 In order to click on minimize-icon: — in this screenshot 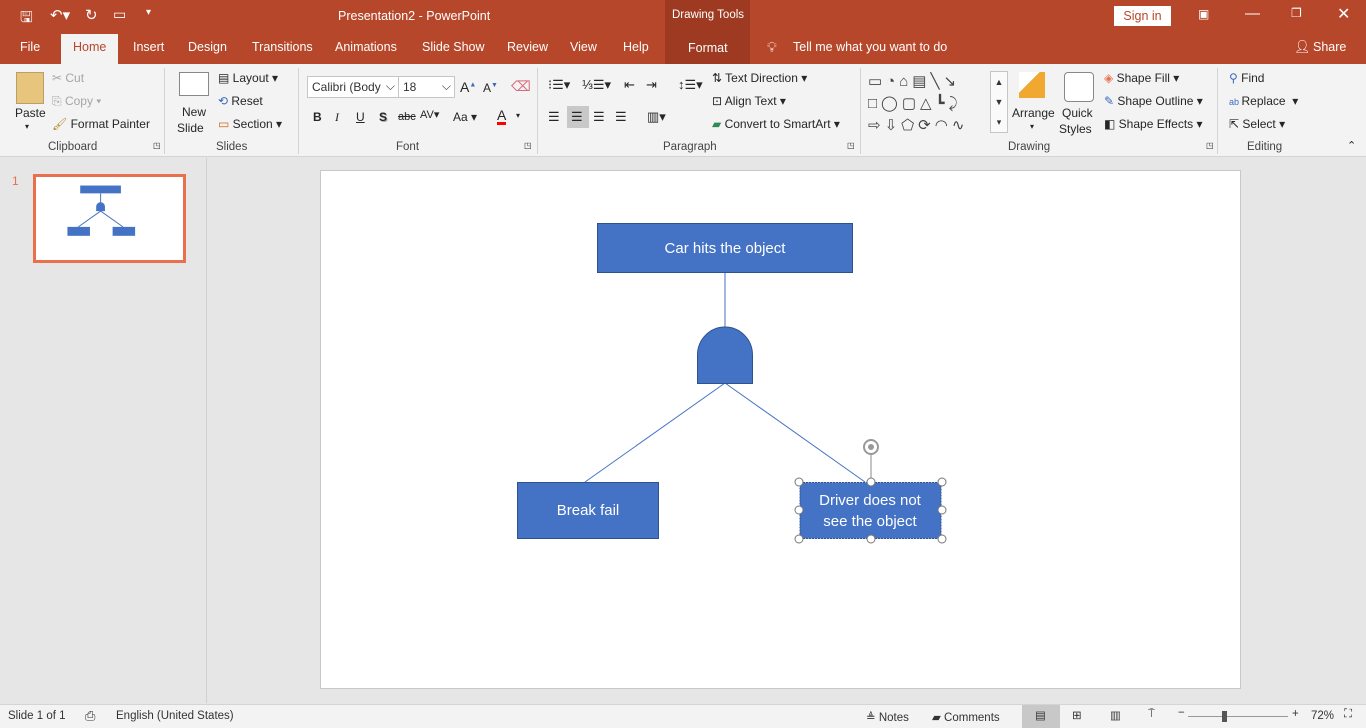, I will do `click(1252, 13)`.